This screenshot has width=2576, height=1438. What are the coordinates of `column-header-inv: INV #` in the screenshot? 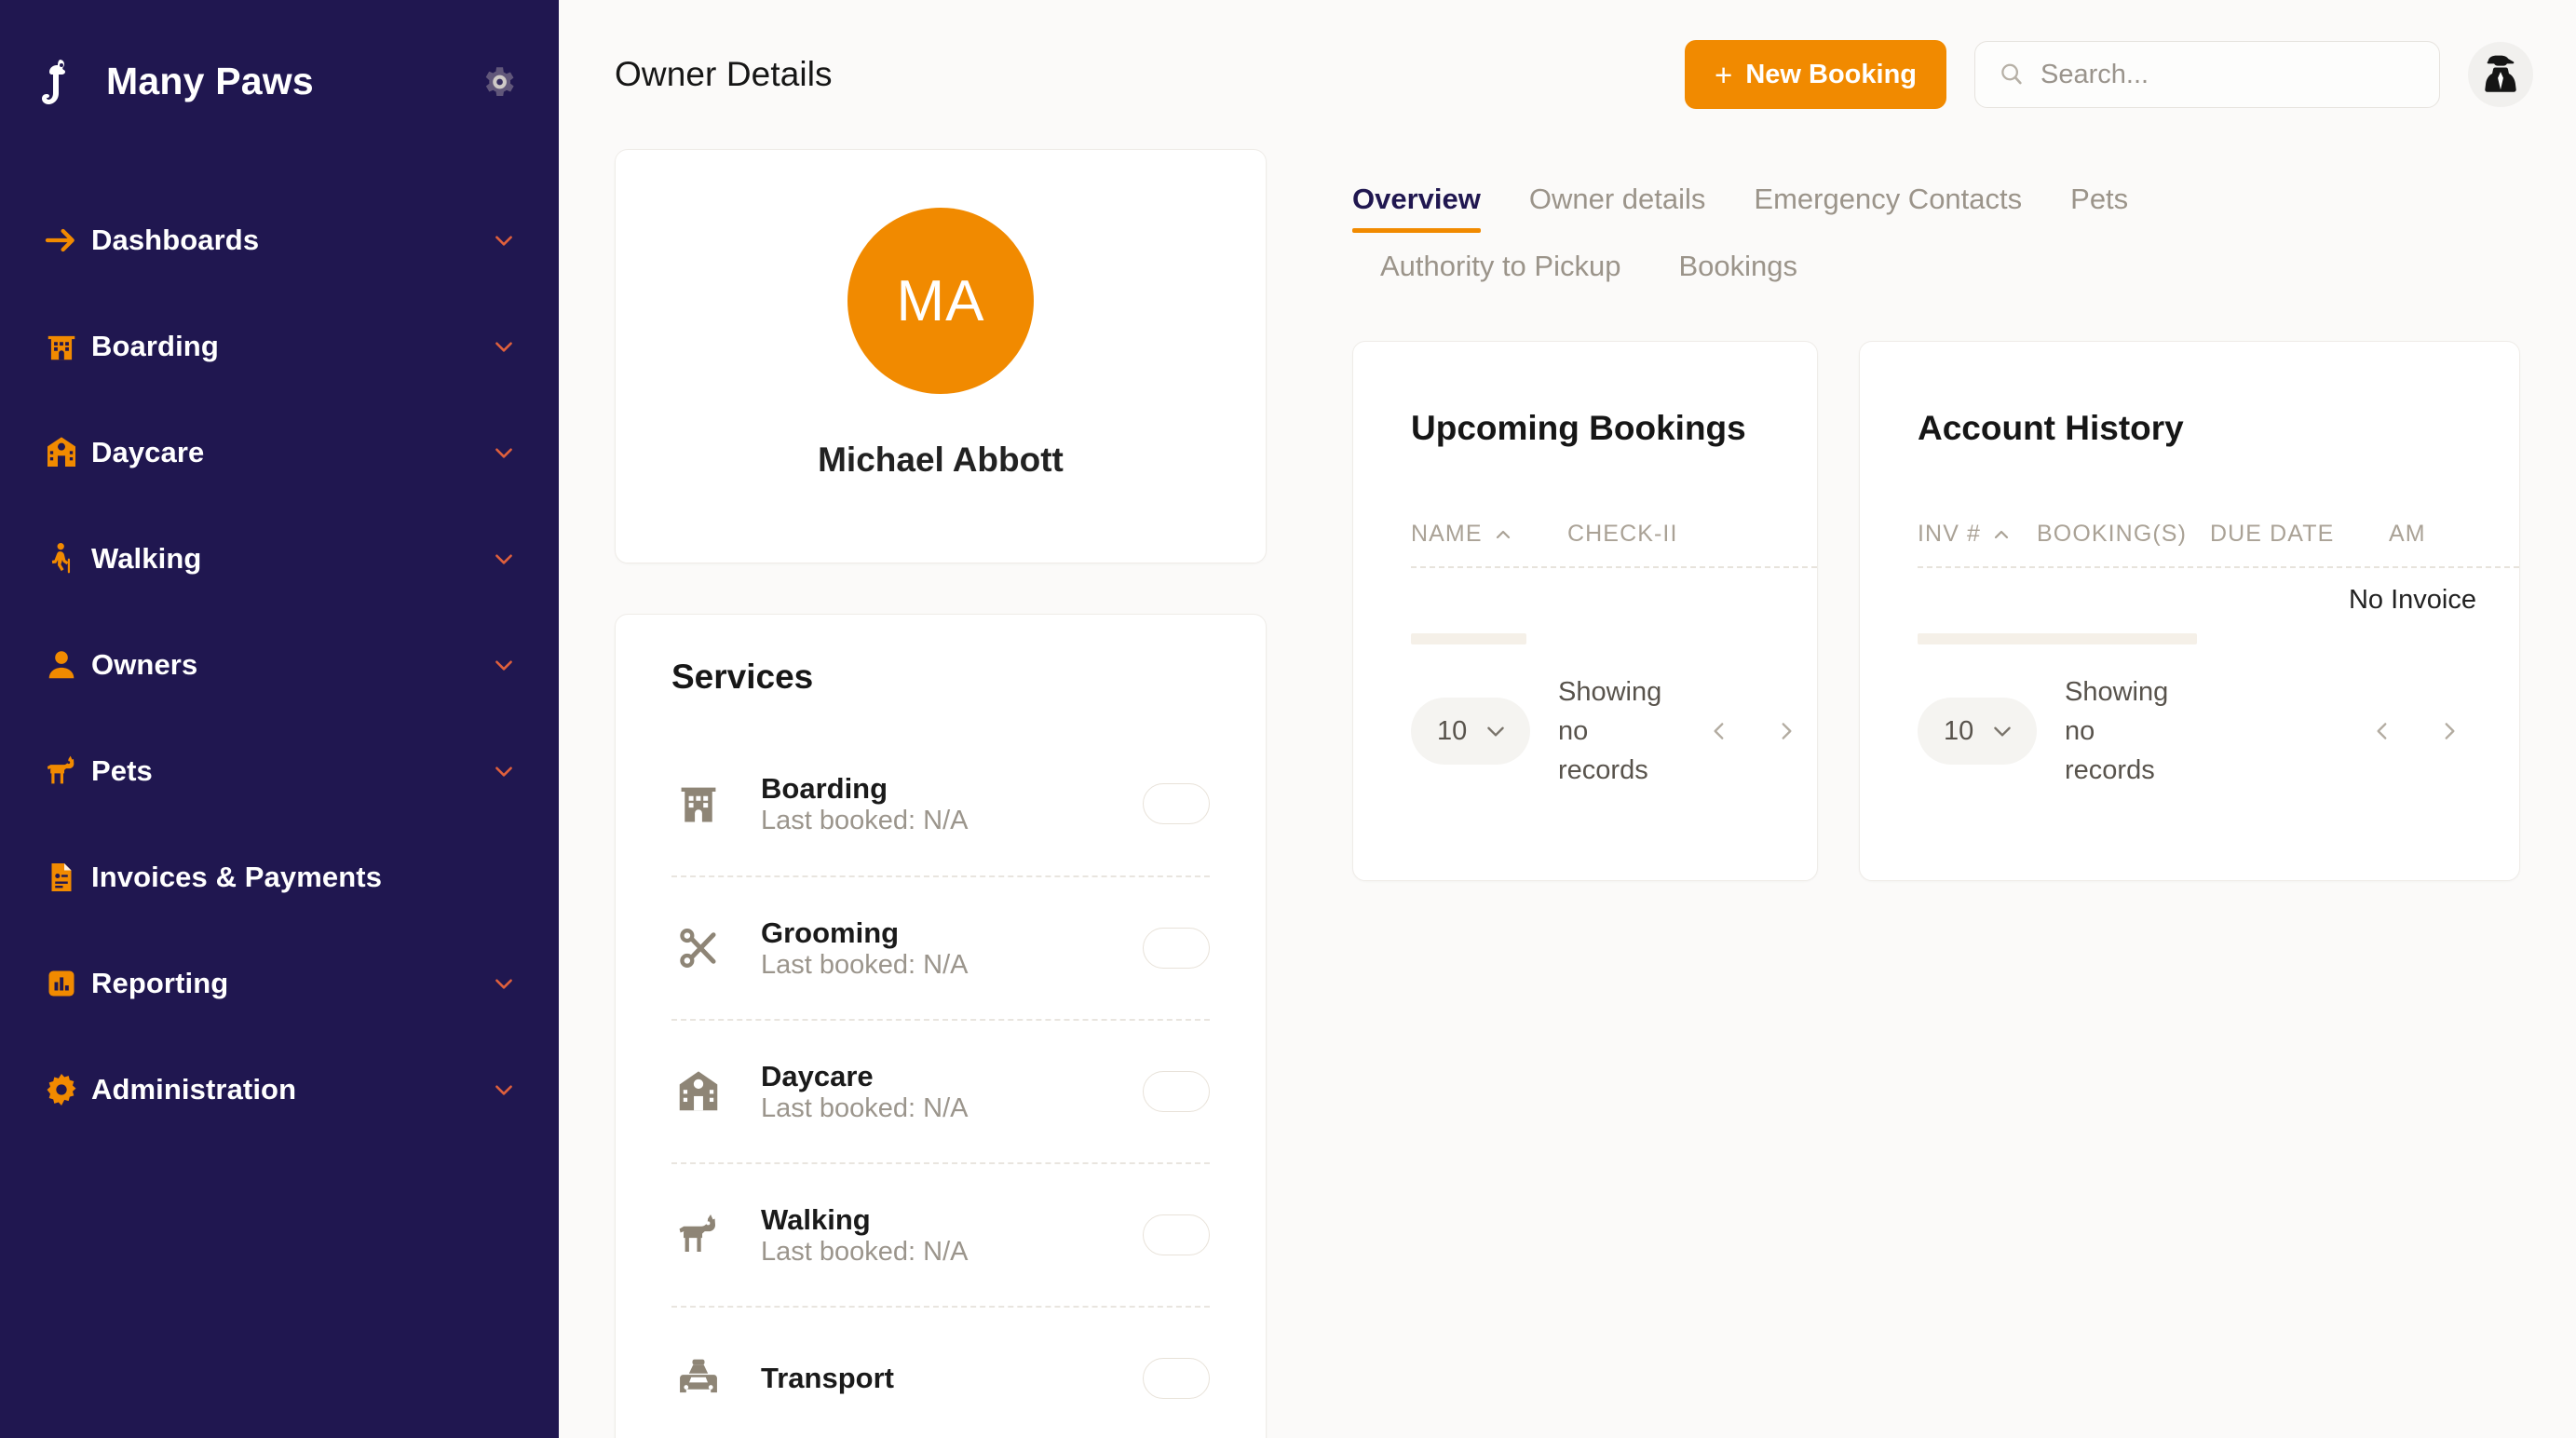 It's located at (1977, 534).